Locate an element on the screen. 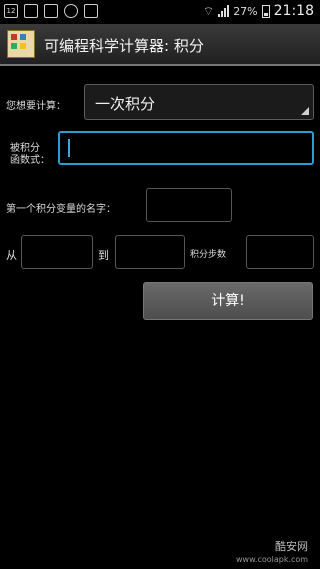 This screenshot has width=320, height=569. title-bar: 可编程科学计算器: 积分 is located at coordinates (160, 45).